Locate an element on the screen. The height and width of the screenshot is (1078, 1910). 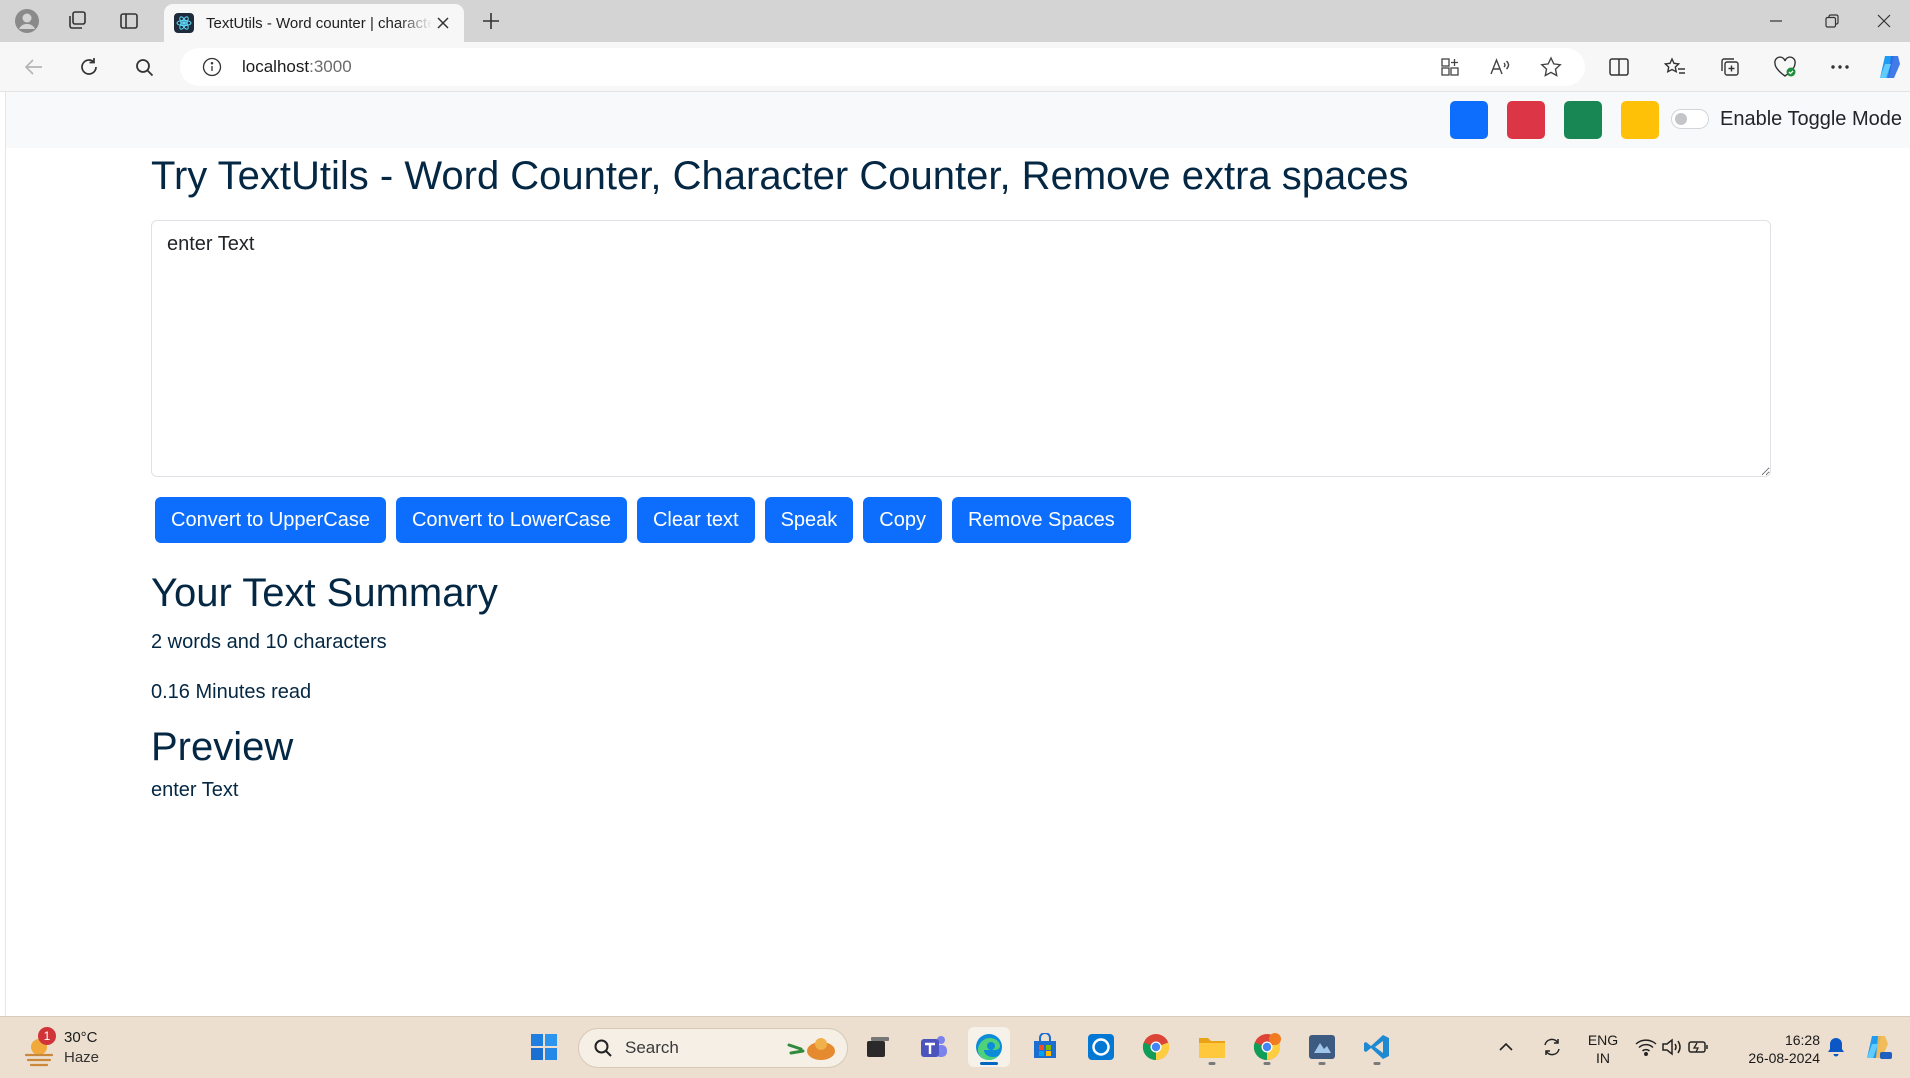
vertical-tabs-button is located at coordinates (129, 21).